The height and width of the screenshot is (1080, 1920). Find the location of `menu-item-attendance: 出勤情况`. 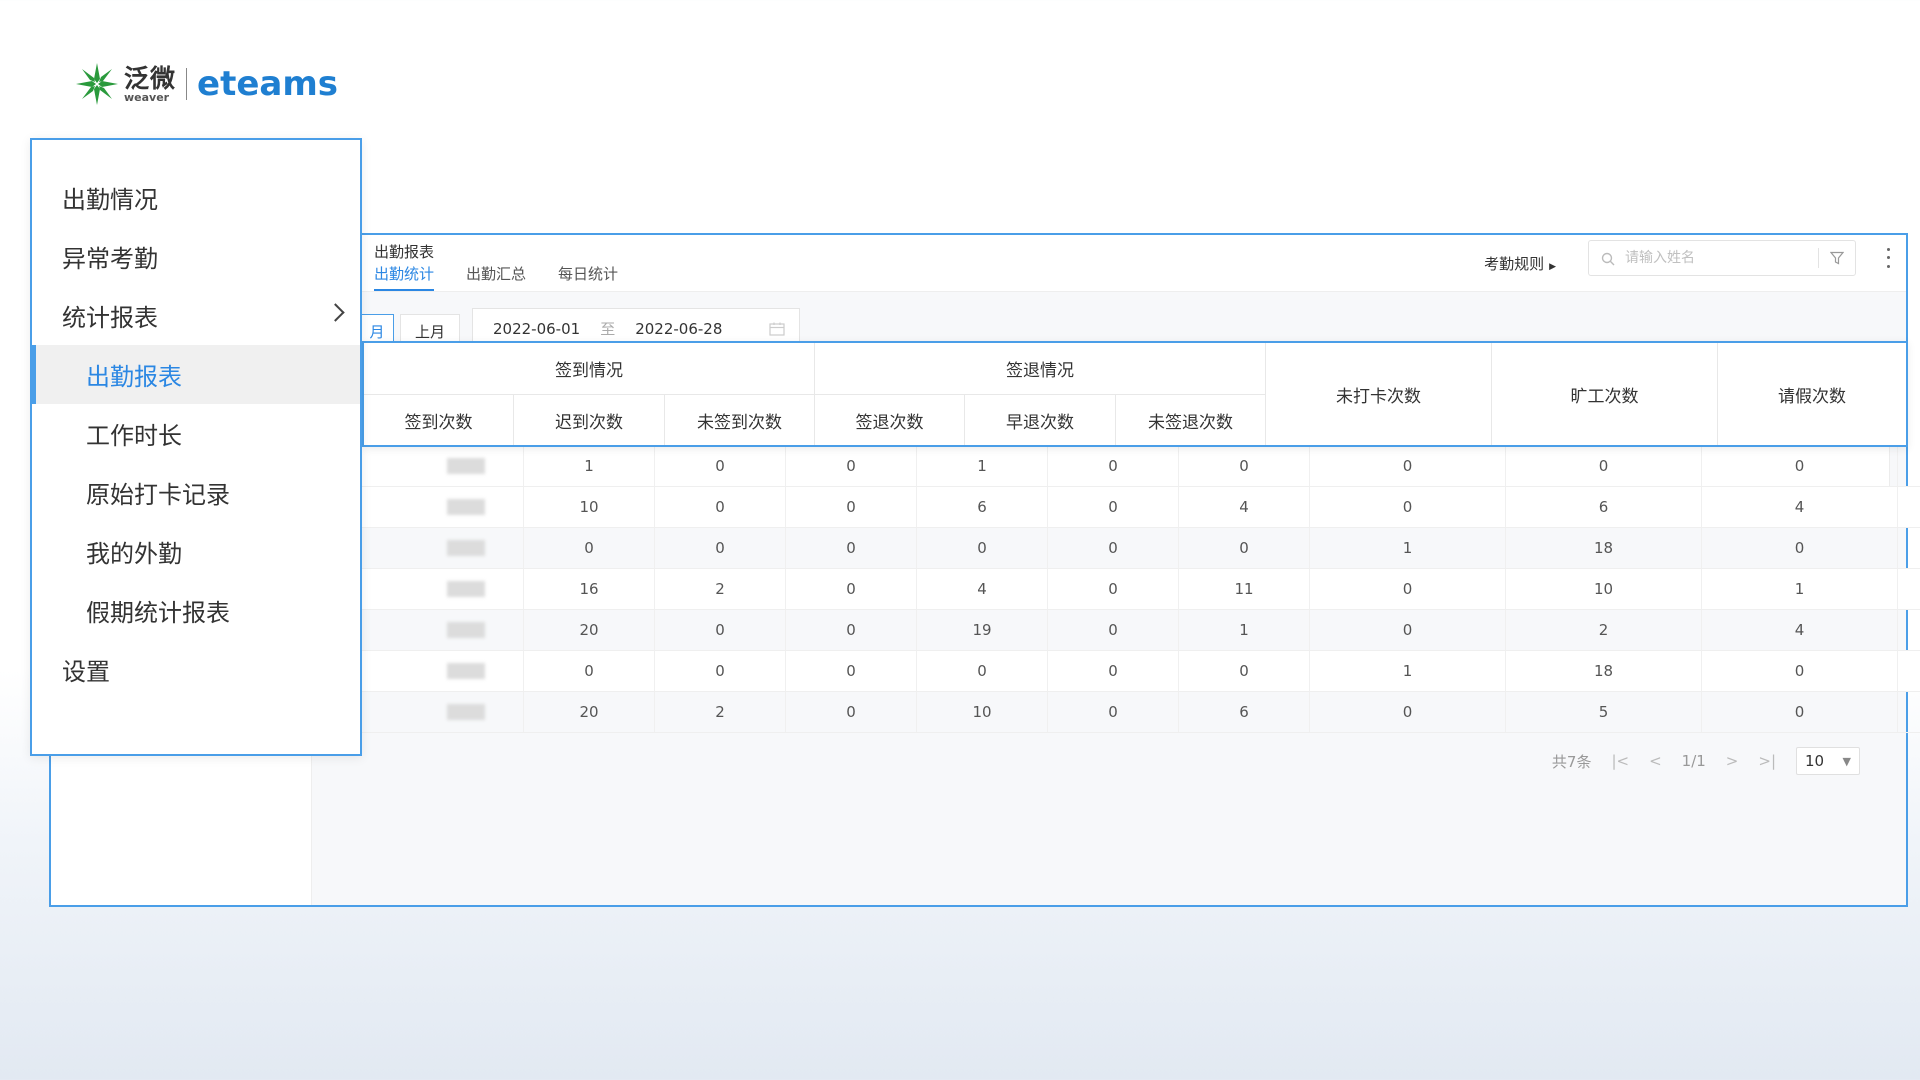

menu-item-attendance: 出勤情况 is located at coordinates (196, 197).